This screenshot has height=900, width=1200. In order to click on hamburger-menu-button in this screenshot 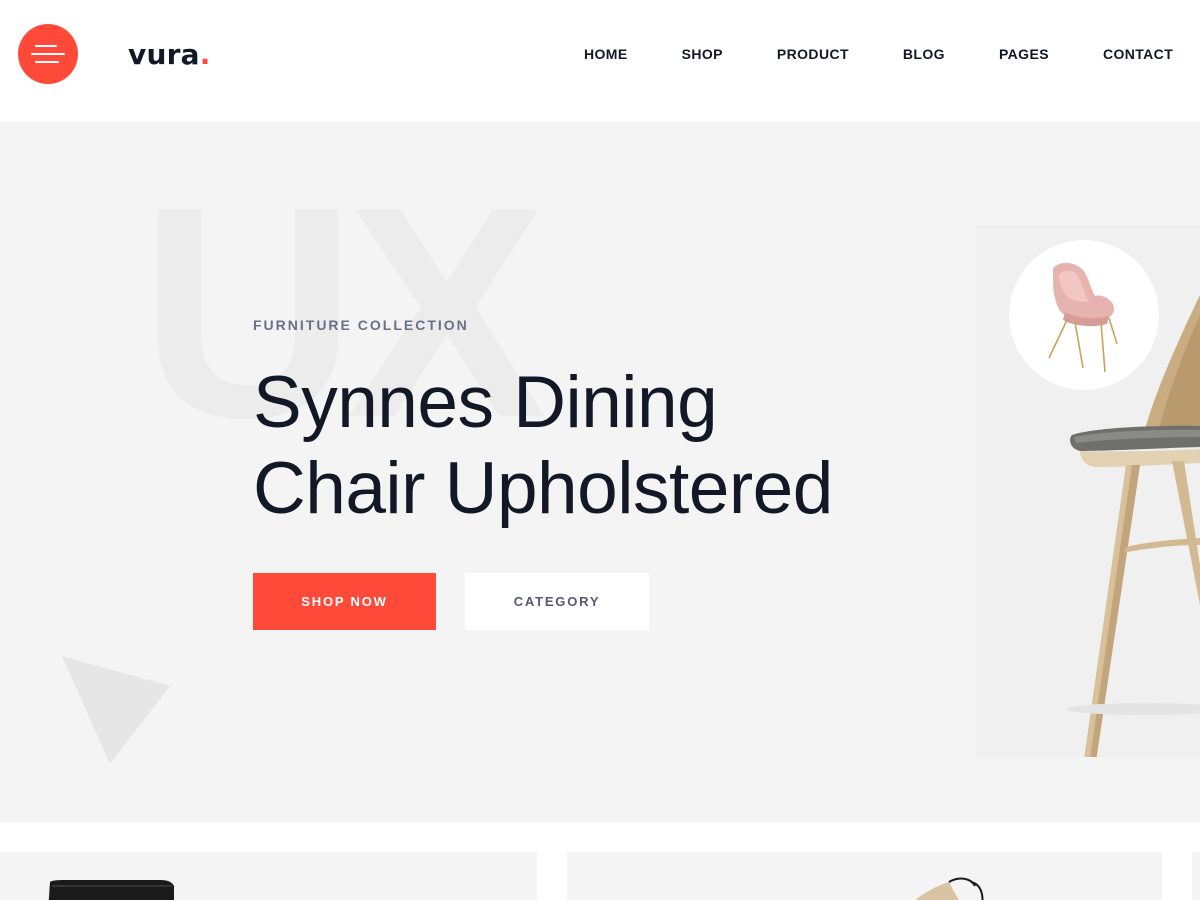, I will do `click(48, 54)`.